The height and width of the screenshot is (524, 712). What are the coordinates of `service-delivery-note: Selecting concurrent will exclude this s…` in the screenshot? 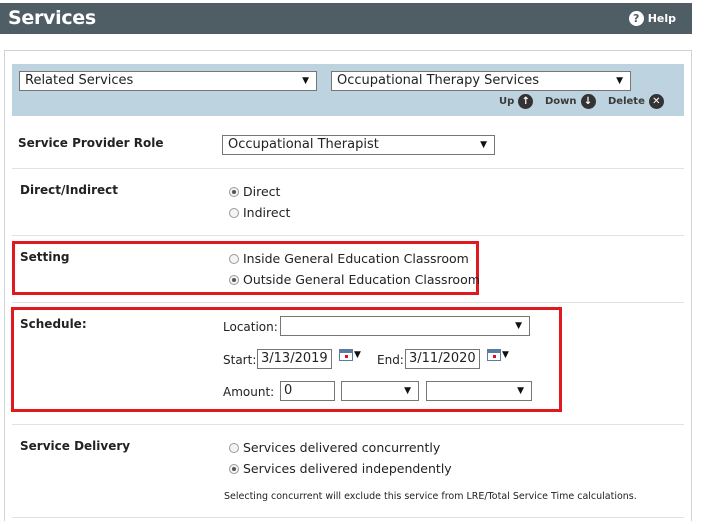 It's located at (430, 496).